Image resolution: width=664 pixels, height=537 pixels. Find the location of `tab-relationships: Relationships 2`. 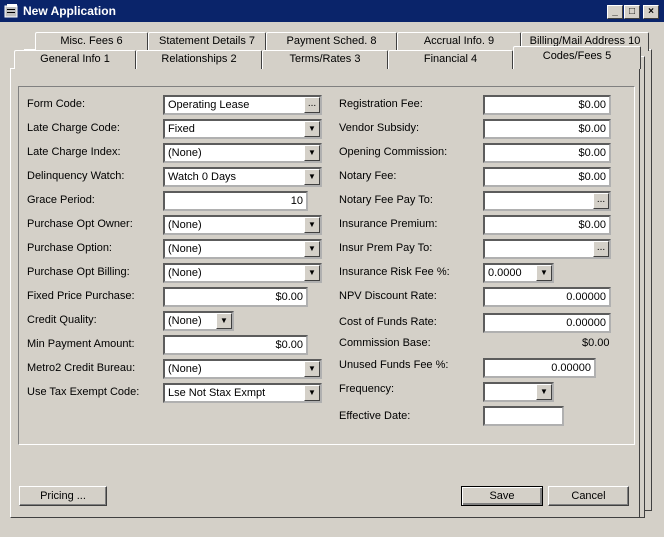

tab-relationships: Relationships 2 is located at coordinates (199, 59).